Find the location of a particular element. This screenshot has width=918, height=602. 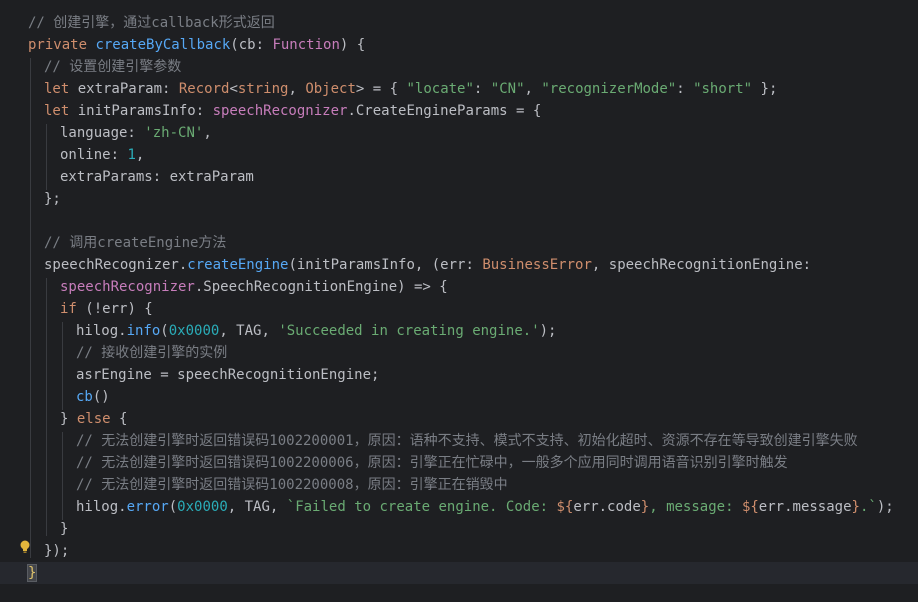

code-token: info is located at coordinates (143, 331).